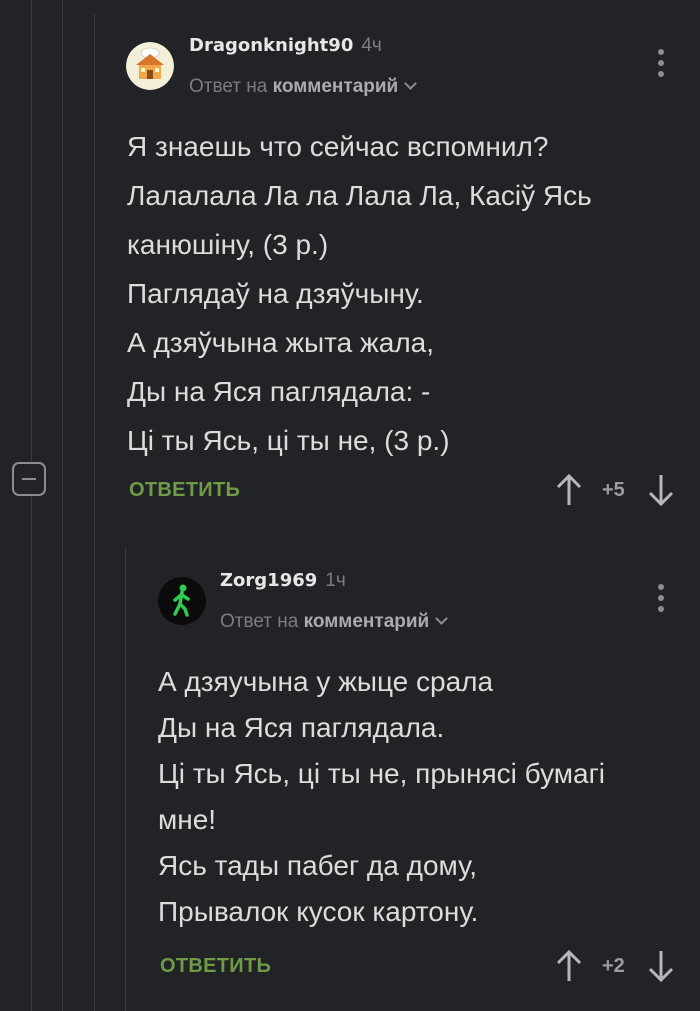 The image size is (700, 1011). Describe the element at coordinates (301, 727) in the screenshot. I see `comment-line: Ды на Яся паглядала.` at that location.